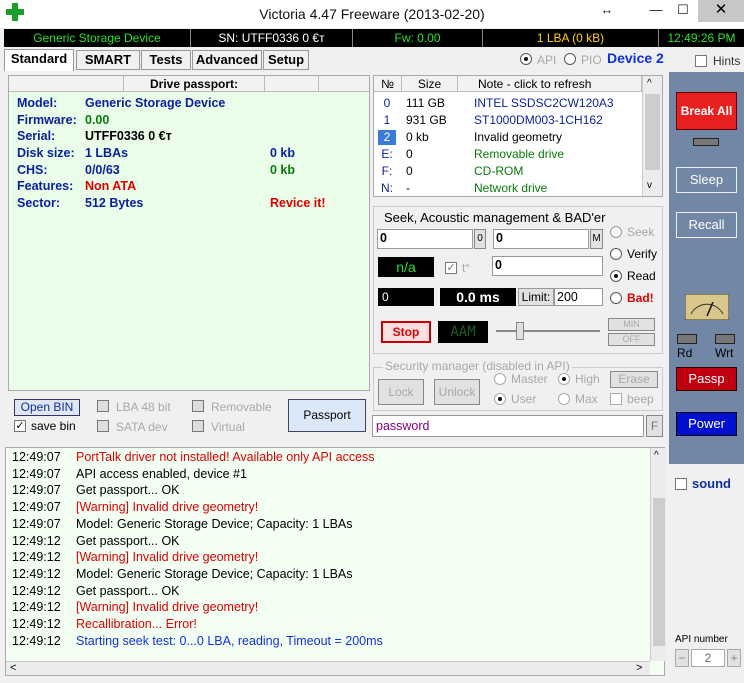 This screenshot has height=683, width=744. I want to click on tab-tests: Tests, so click(166, 60).